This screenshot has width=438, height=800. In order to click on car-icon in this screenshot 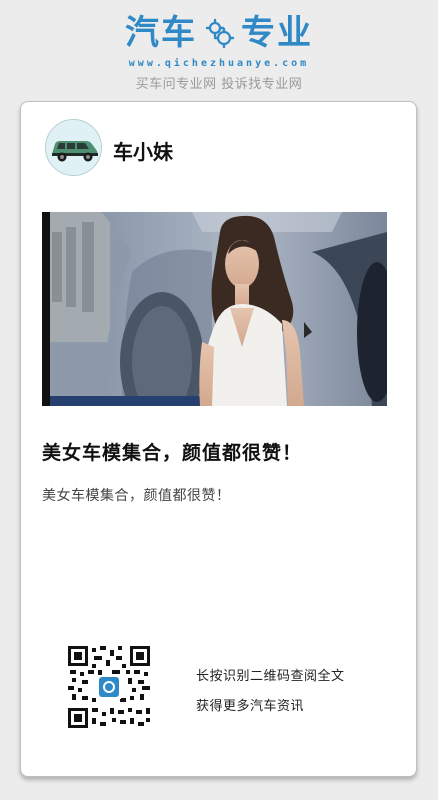, I will do `click(73, 147)`.